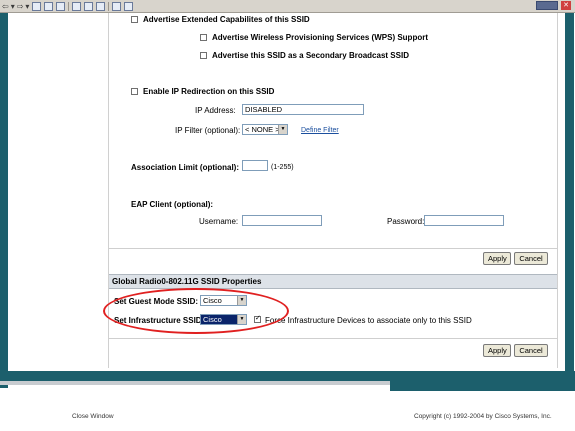 This screenshot has height=431, width=575. I want to click on password-label: Password:, so click(406, 221).